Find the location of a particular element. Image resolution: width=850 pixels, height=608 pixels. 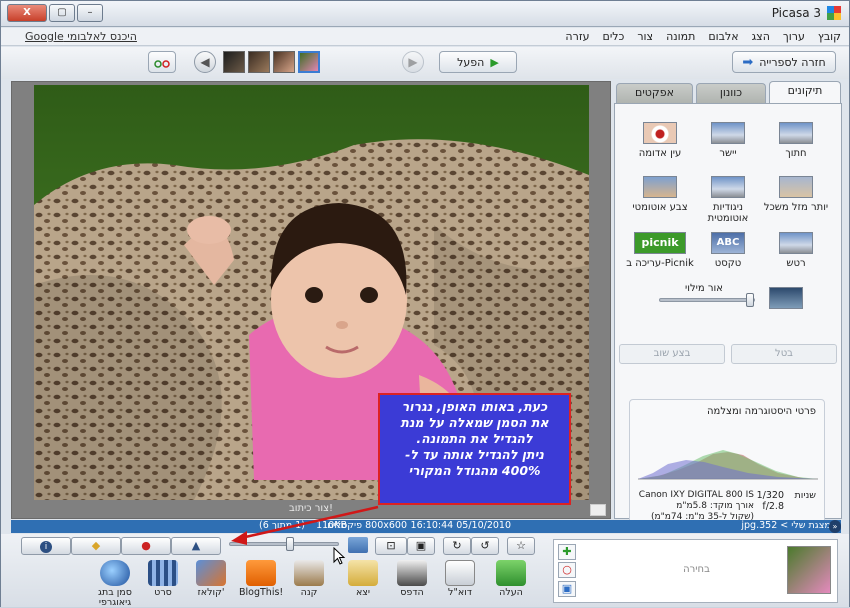

actual-size-button: ▣ is located at coordinates (421, 546).